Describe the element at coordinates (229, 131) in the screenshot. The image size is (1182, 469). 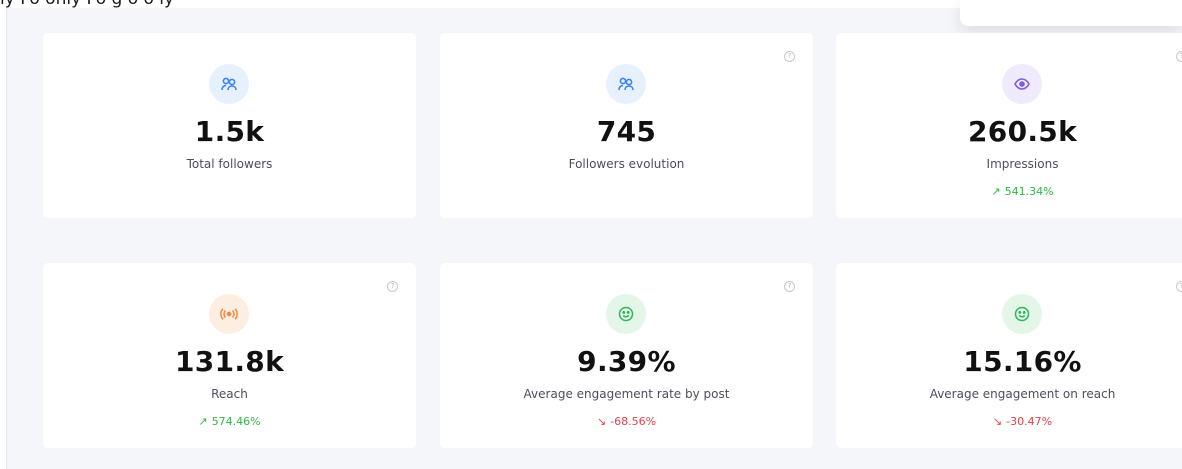
I see `metric-value: 1.5k` at that location.